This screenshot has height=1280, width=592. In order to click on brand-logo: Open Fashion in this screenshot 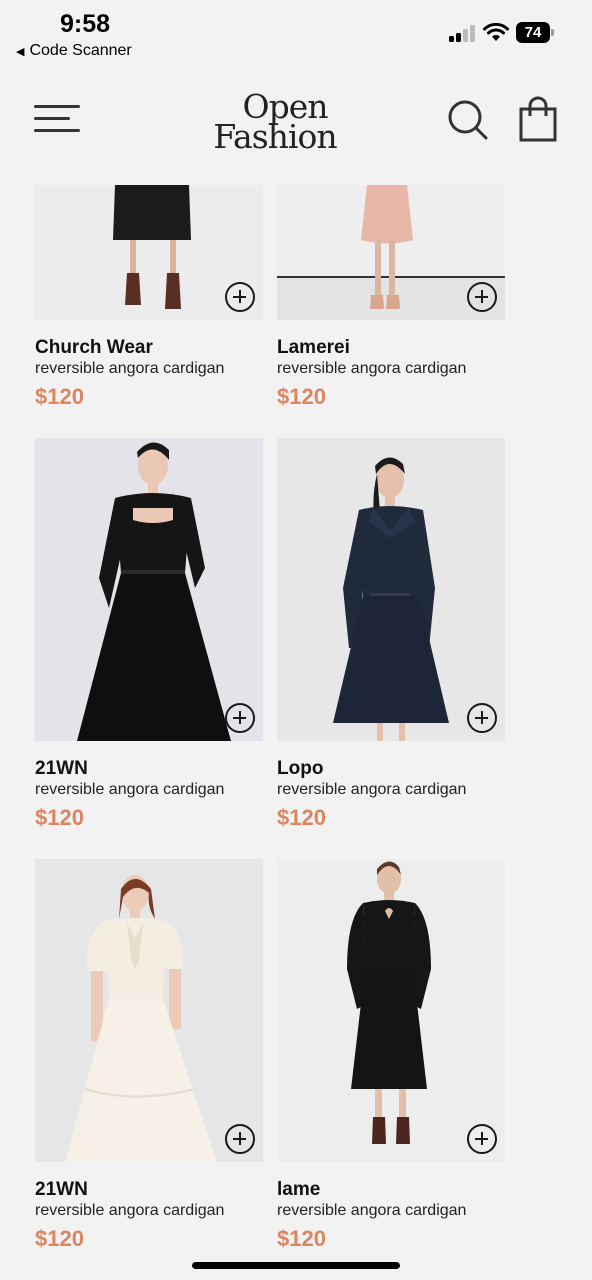, I will do `click(275, 125)`.